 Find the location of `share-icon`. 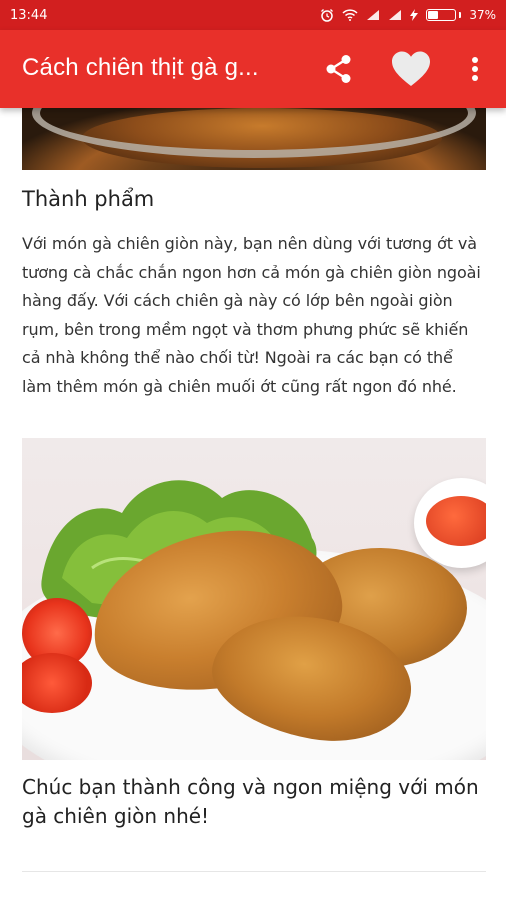

share-icon is located at coordinates (338, 69).